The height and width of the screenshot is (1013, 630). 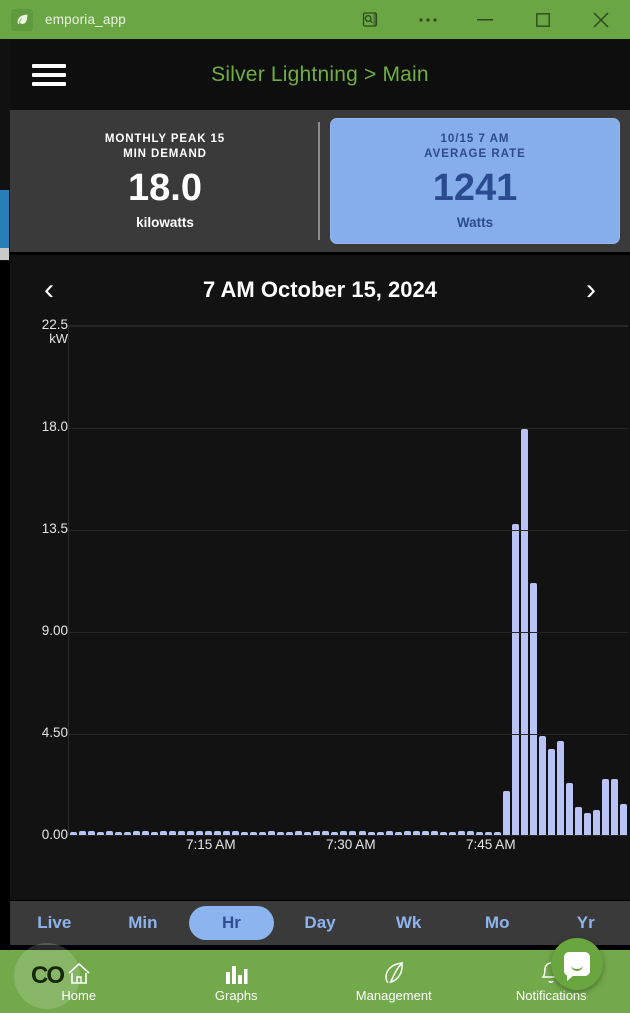 What do you see at coordinates (4, 254) in the screenshot?
I see `background-window-light` at bounding box center [4, 254].